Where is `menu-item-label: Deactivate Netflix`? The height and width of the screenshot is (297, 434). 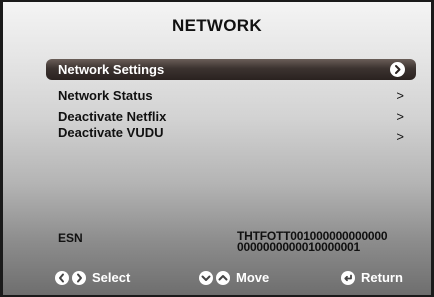
menu-item-label: Deactivate Netflix is located at coordinates (112, 116).